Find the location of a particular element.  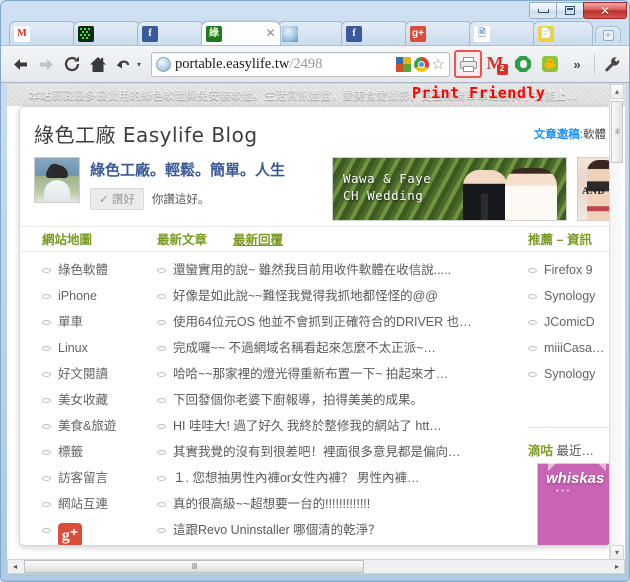

print-friendly-overlay-text: Print Friendly is located at coordinates (479, 93).